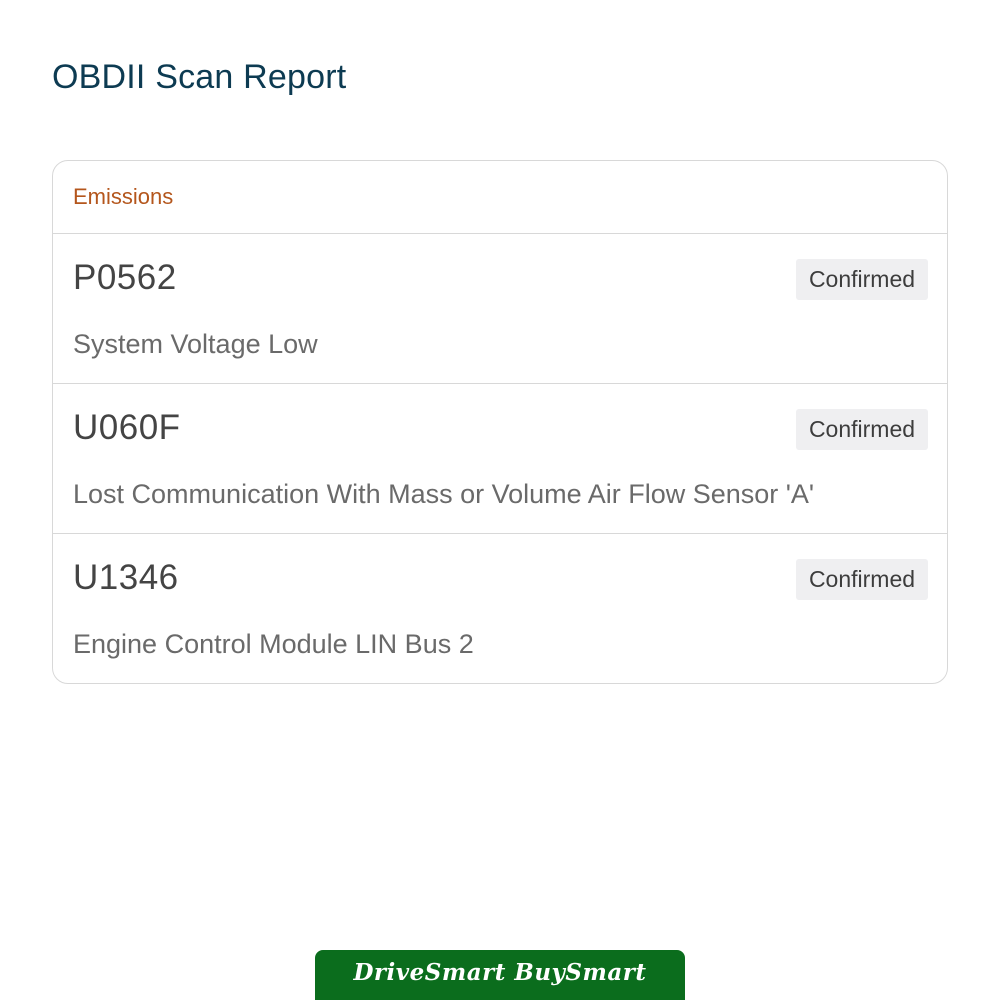  Describe the element at coordinates (500, 309) in the screenshot. I see `dtc-row: P0562 Confirmed System Voltage Low` at that location.